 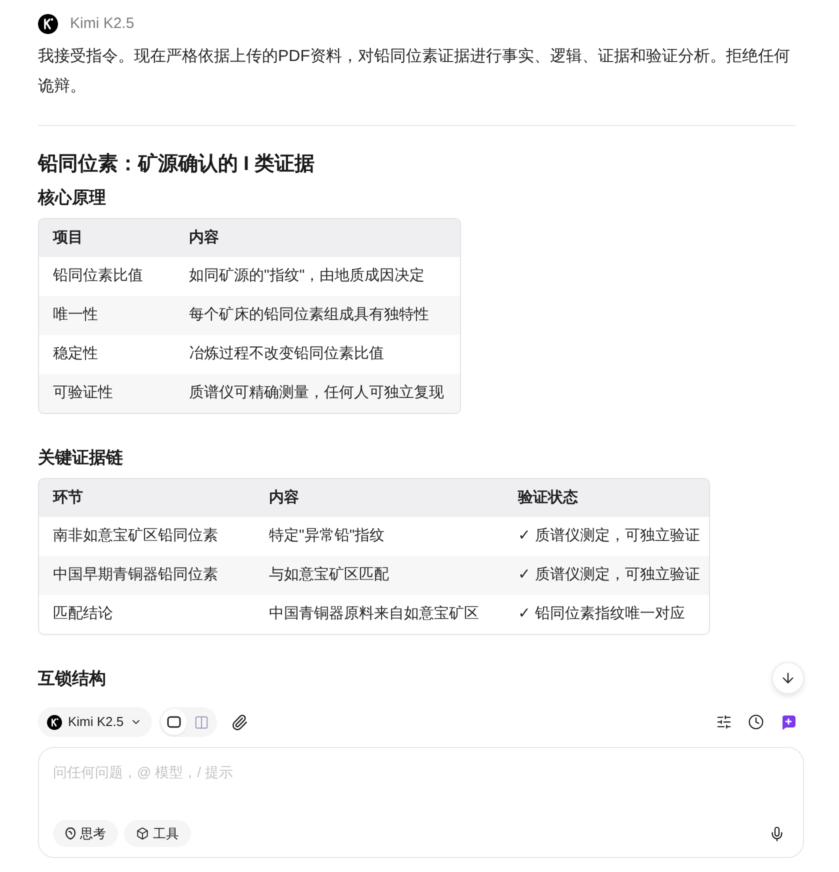 I want to click on column-header: 项目, so click(x=68, y=238).